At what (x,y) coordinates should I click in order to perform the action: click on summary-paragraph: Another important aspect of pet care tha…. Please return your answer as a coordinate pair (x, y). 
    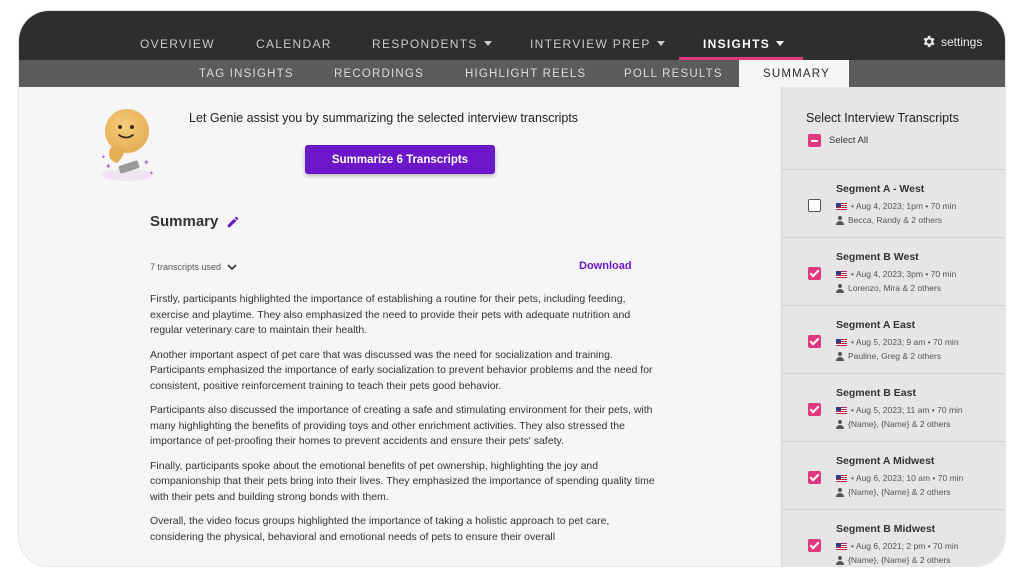
    Looking at the image, I should click on (401, 370).